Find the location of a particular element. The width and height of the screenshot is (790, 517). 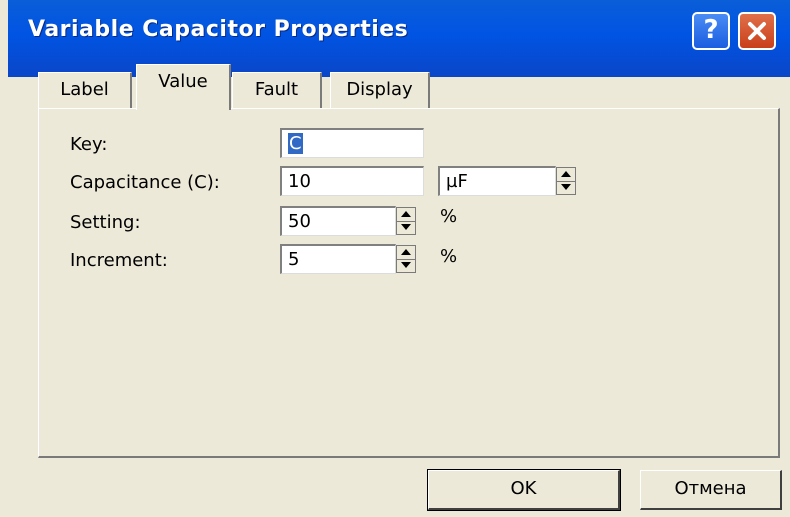

question-mark-icon: ? is located at coordinates (711, 30).